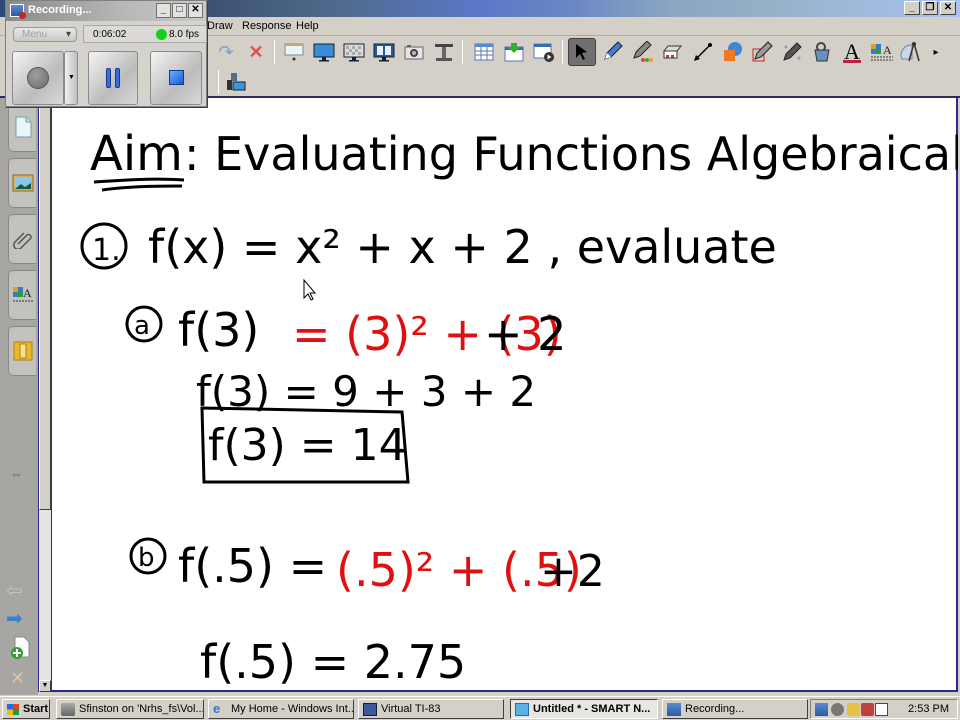  Describe the element at coordinates (571, 154) in the screenshot. I see `aim-title: : Evaluating Functions Algebraically` at that location.